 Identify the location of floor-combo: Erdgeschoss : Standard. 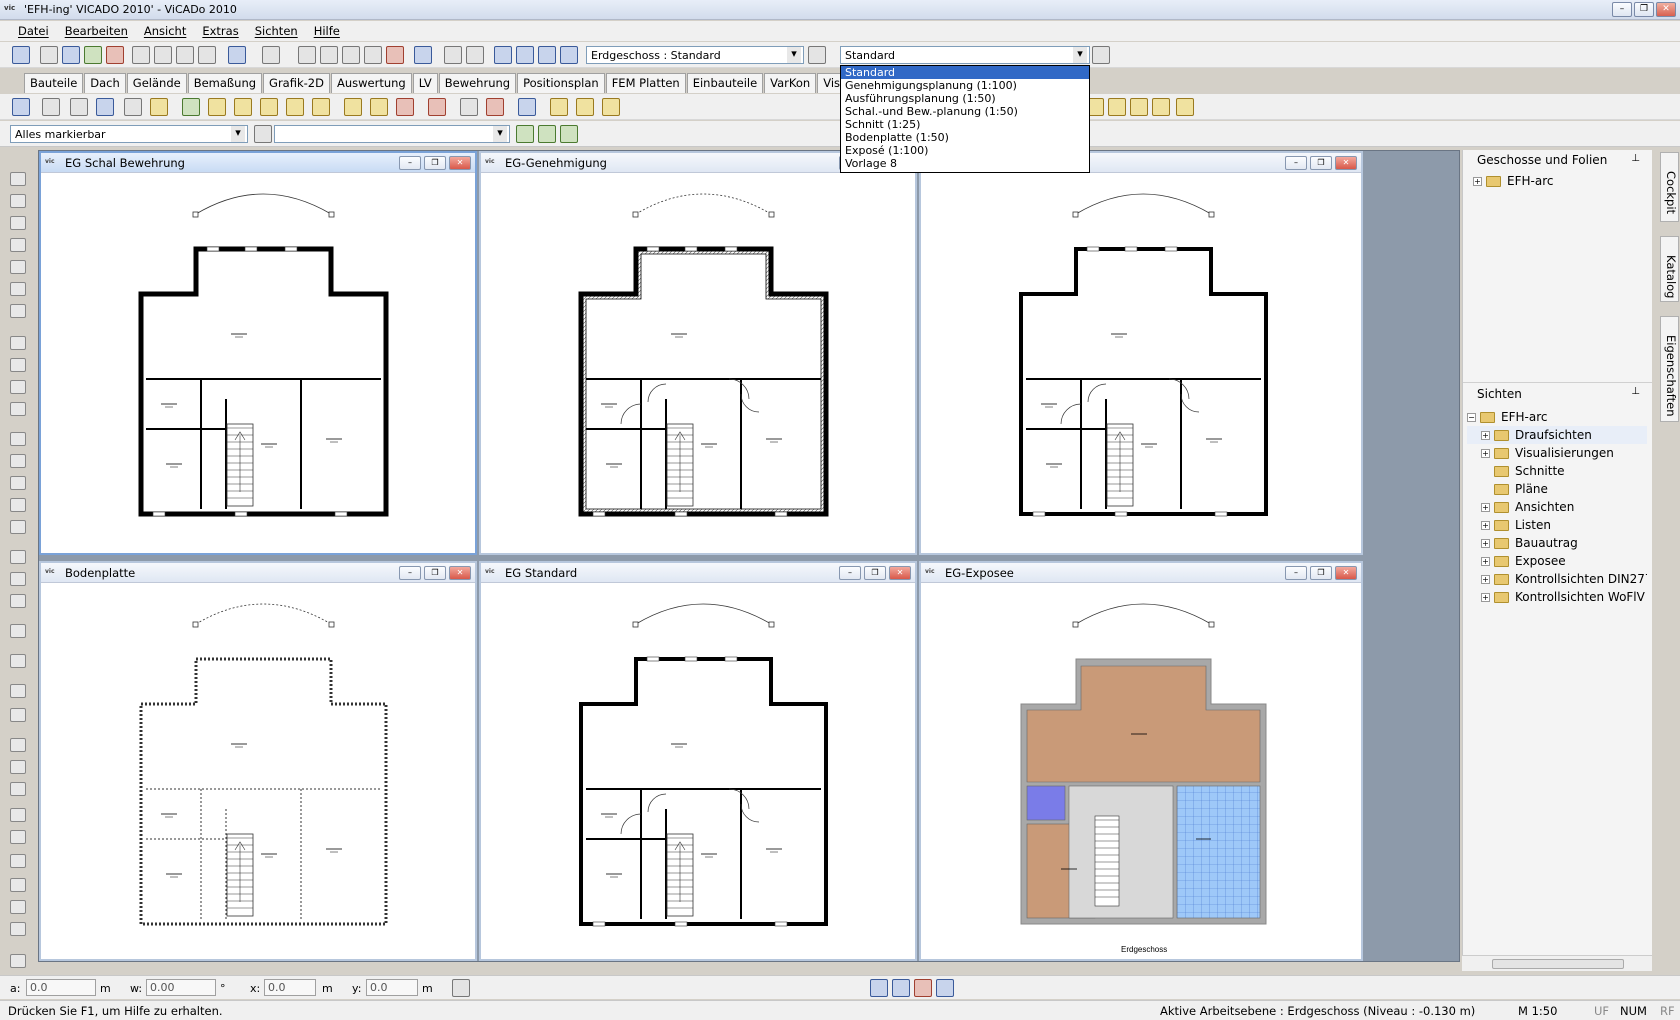
(695, 55).